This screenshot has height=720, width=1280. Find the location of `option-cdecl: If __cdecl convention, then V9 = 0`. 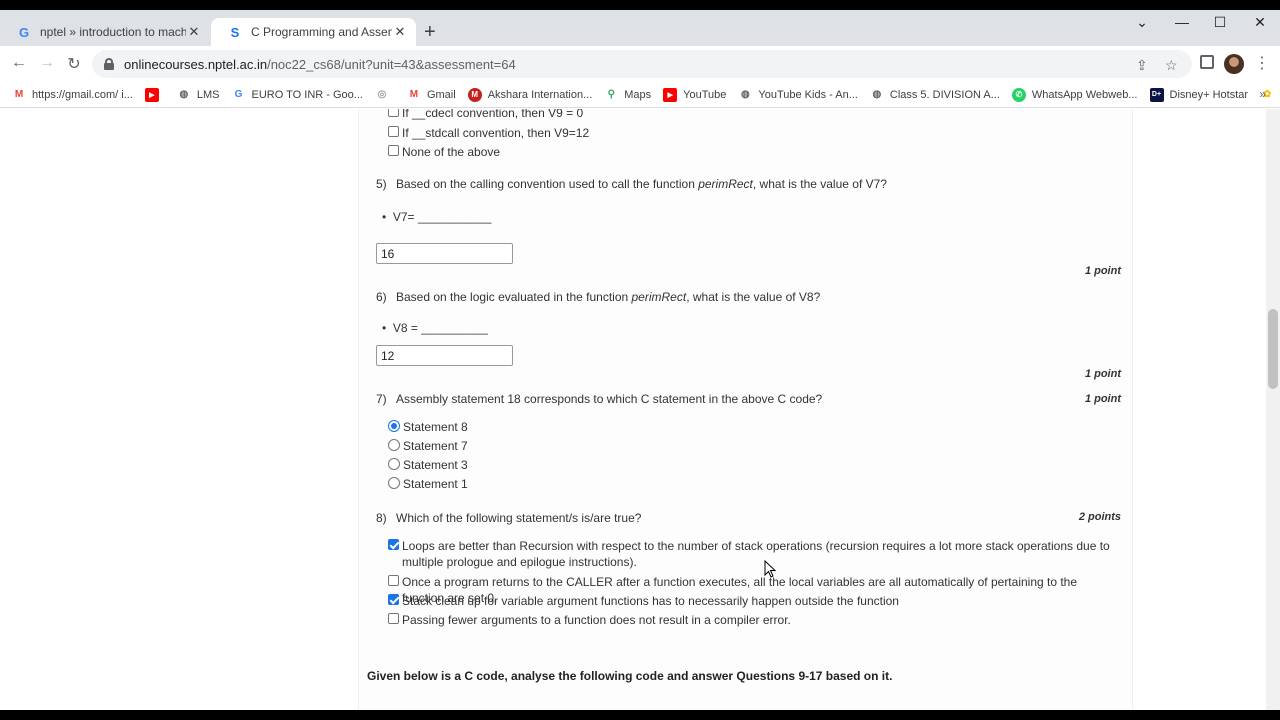

option-cdecl: If __cdecl convention, then V9 = 0 is located at coordinates (485, 115).